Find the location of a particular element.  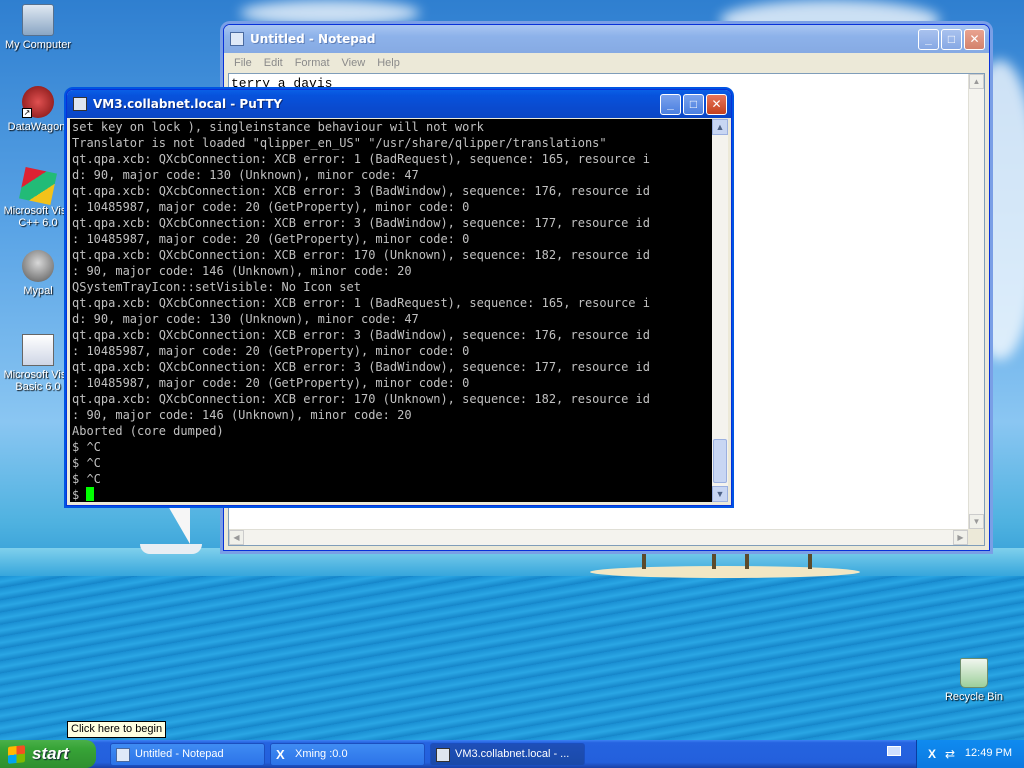

desktop-icon-recycle-bin: Recycle Bin is located at coordinates (974, 680).